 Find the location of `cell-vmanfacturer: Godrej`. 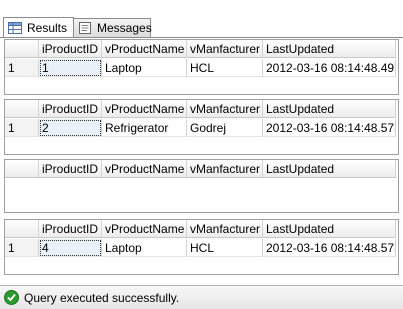

cell-vmanfacturer: Godrej is located at coordinates (225, 128).